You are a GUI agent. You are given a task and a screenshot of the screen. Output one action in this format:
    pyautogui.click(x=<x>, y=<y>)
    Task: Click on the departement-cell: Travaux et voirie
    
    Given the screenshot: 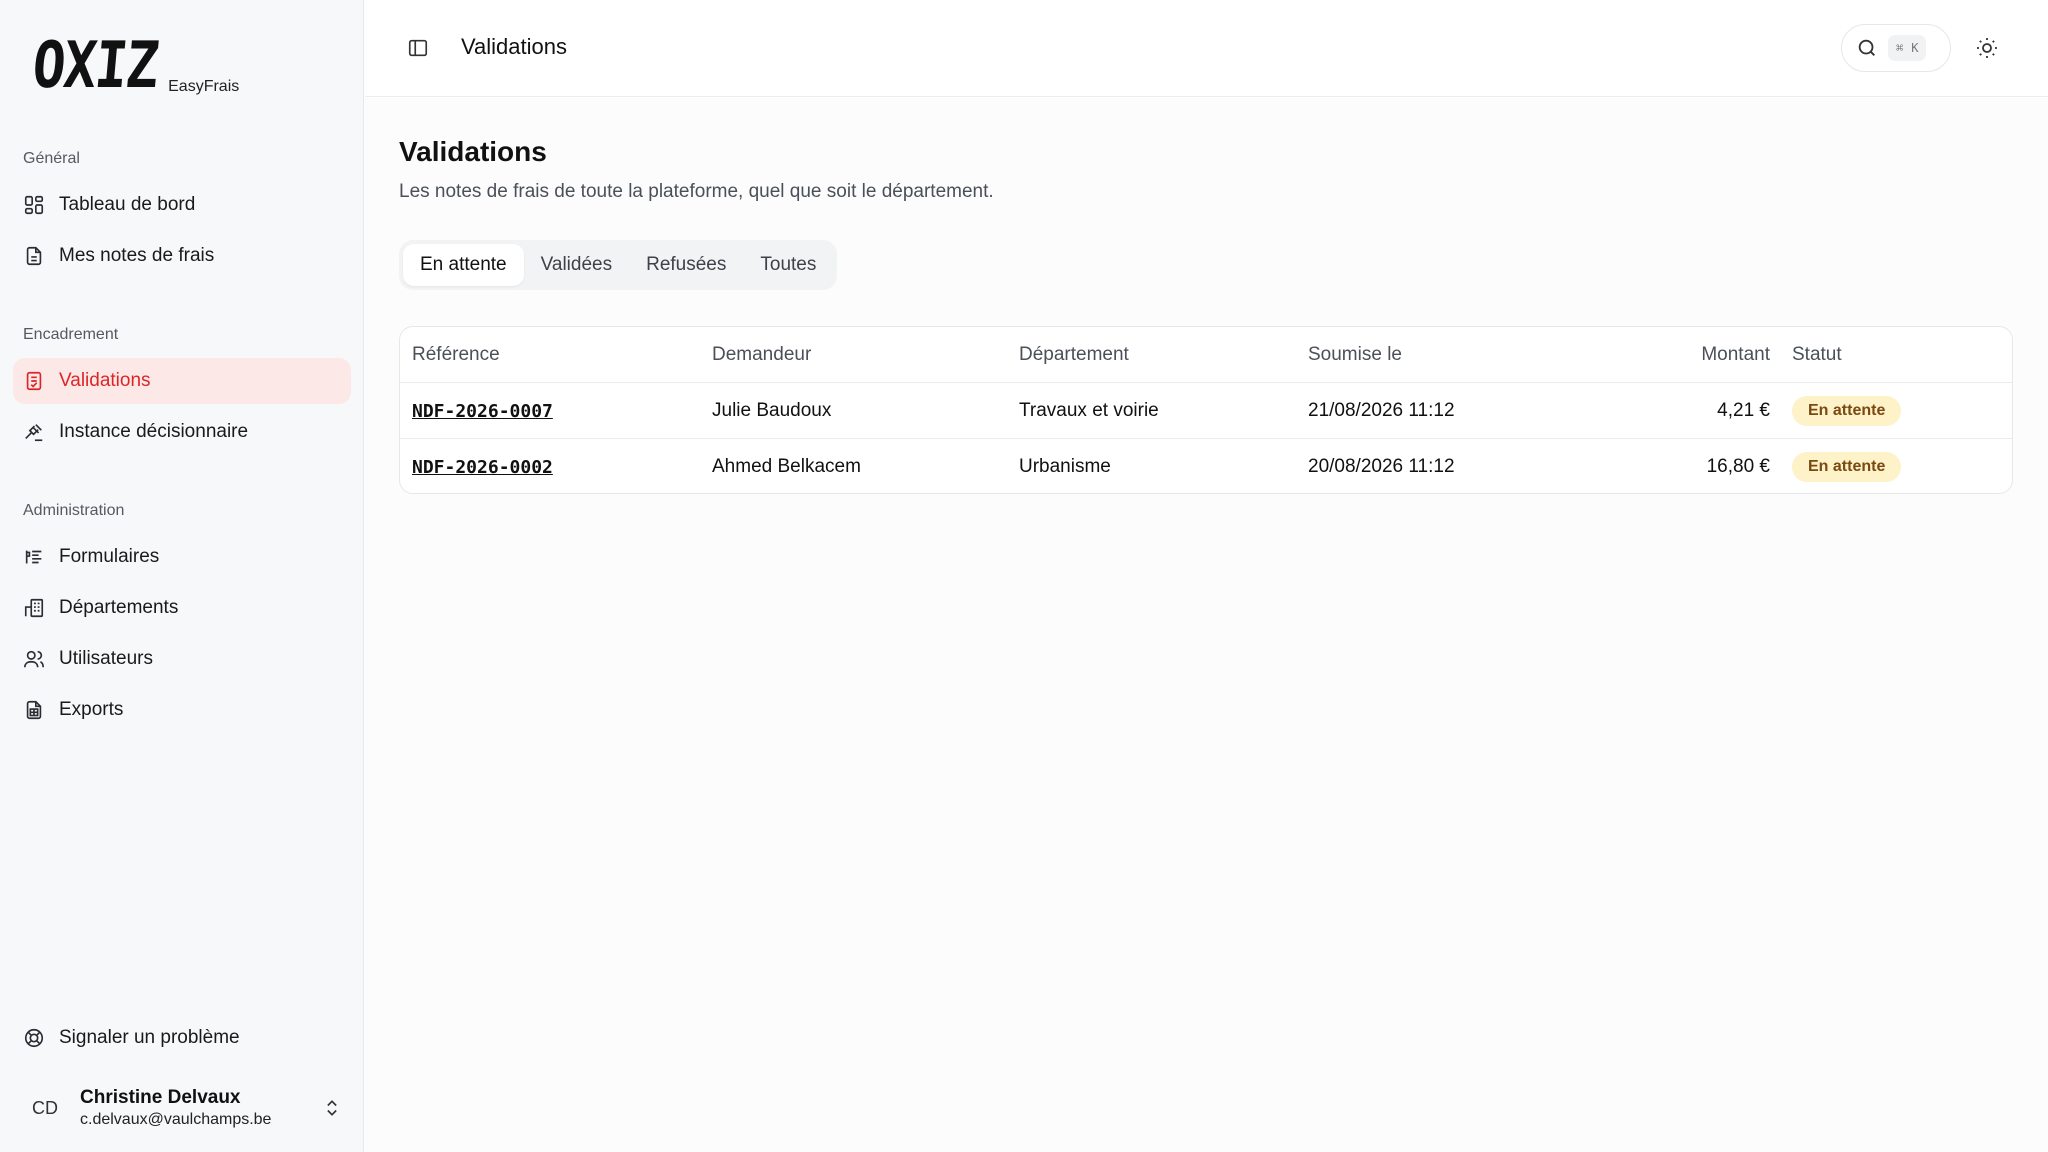 What is the action you would take?
    pyautogui.click(x=1089, y=410)
    